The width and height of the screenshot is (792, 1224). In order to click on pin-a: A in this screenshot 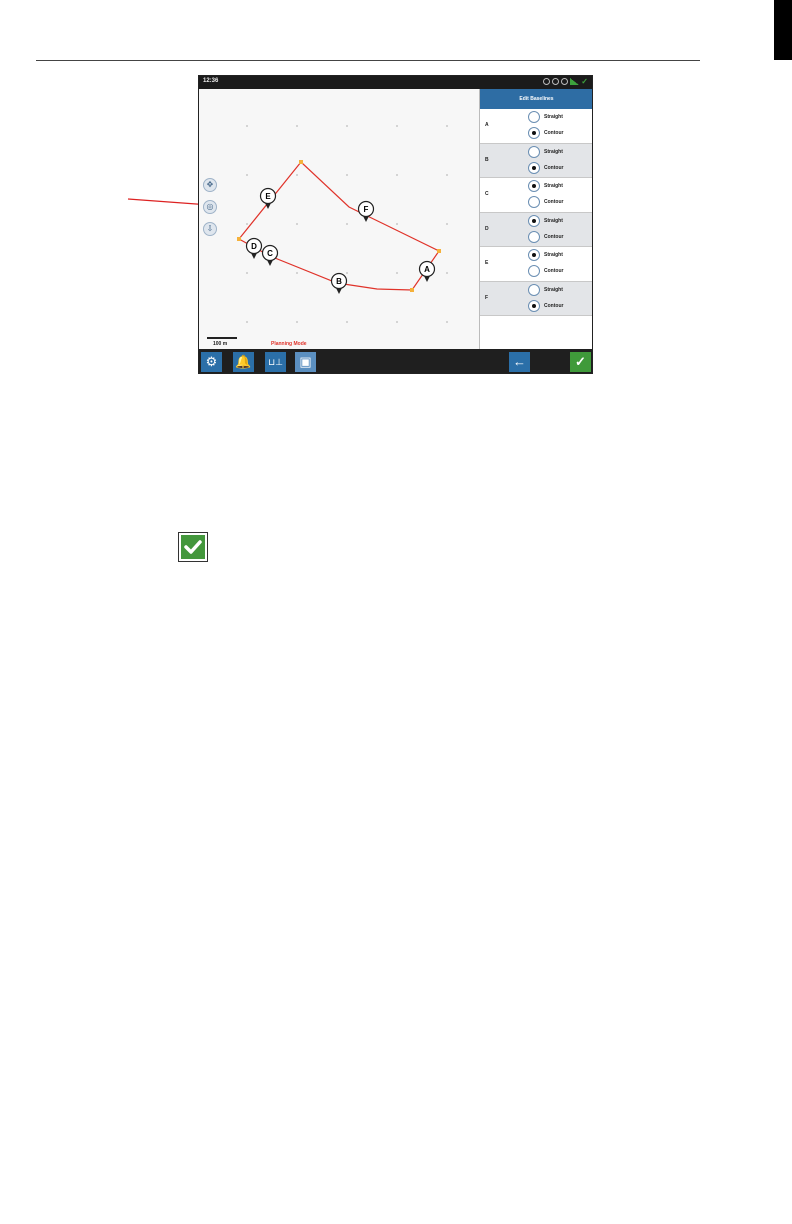, I will do `click(427, 271)`.